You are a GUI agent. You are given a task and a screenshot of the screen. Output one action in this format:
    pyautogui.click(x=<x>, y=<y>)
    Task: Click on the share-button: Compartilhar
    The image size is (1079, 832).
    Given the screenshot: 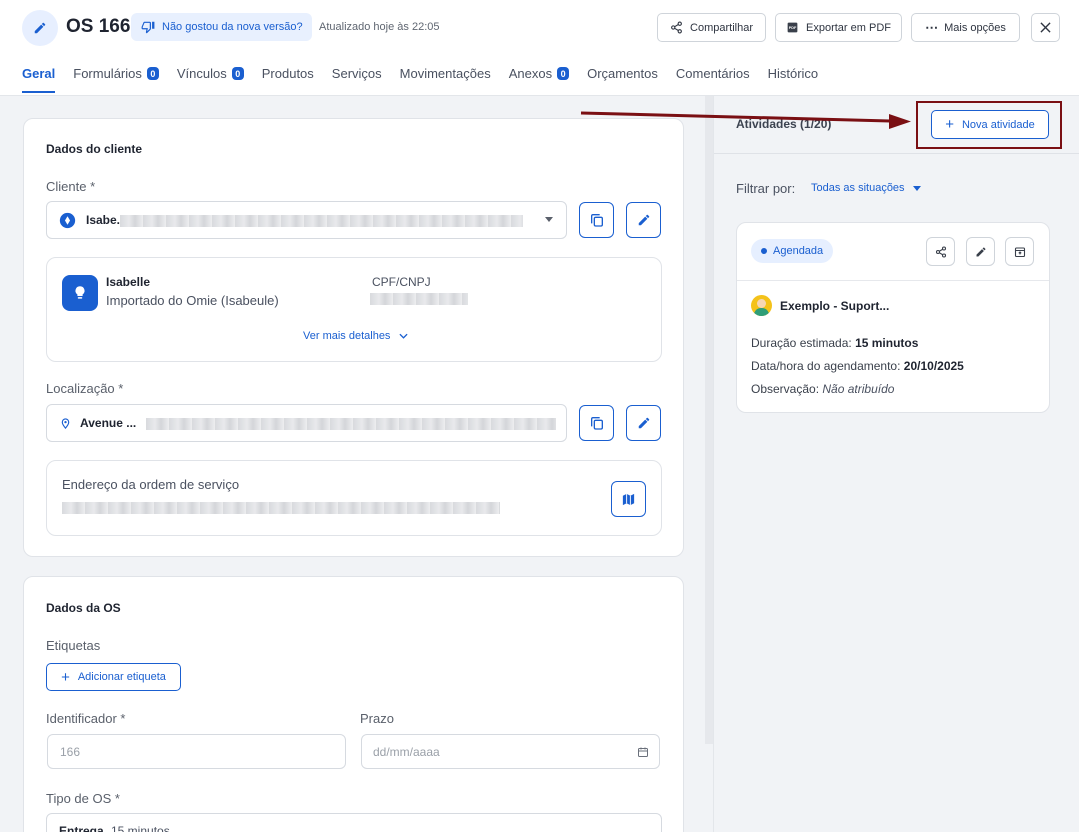 What is the action you would take?
    pyautogui.click(x=711, y=27)
    